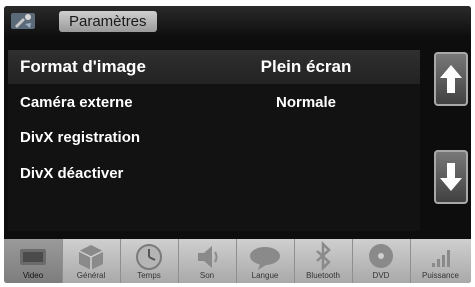  I want to click on tab-label: Général, so click(91, 275).